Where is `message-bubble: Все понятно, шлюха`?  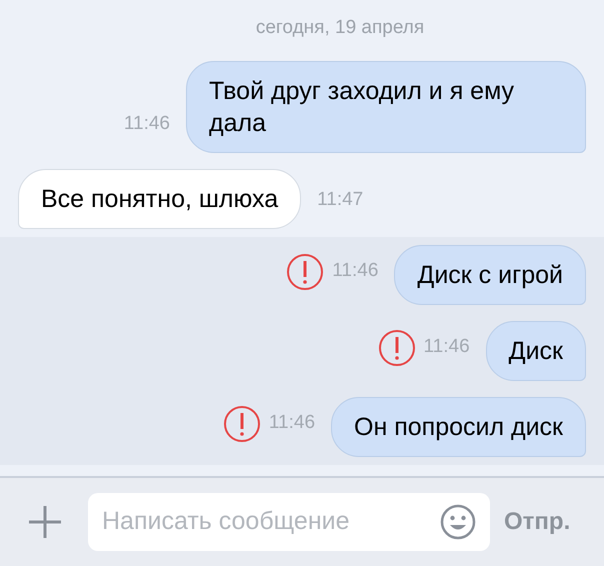 message-bubble: Все понятно, шлюха is located at coordinates (160, 198).